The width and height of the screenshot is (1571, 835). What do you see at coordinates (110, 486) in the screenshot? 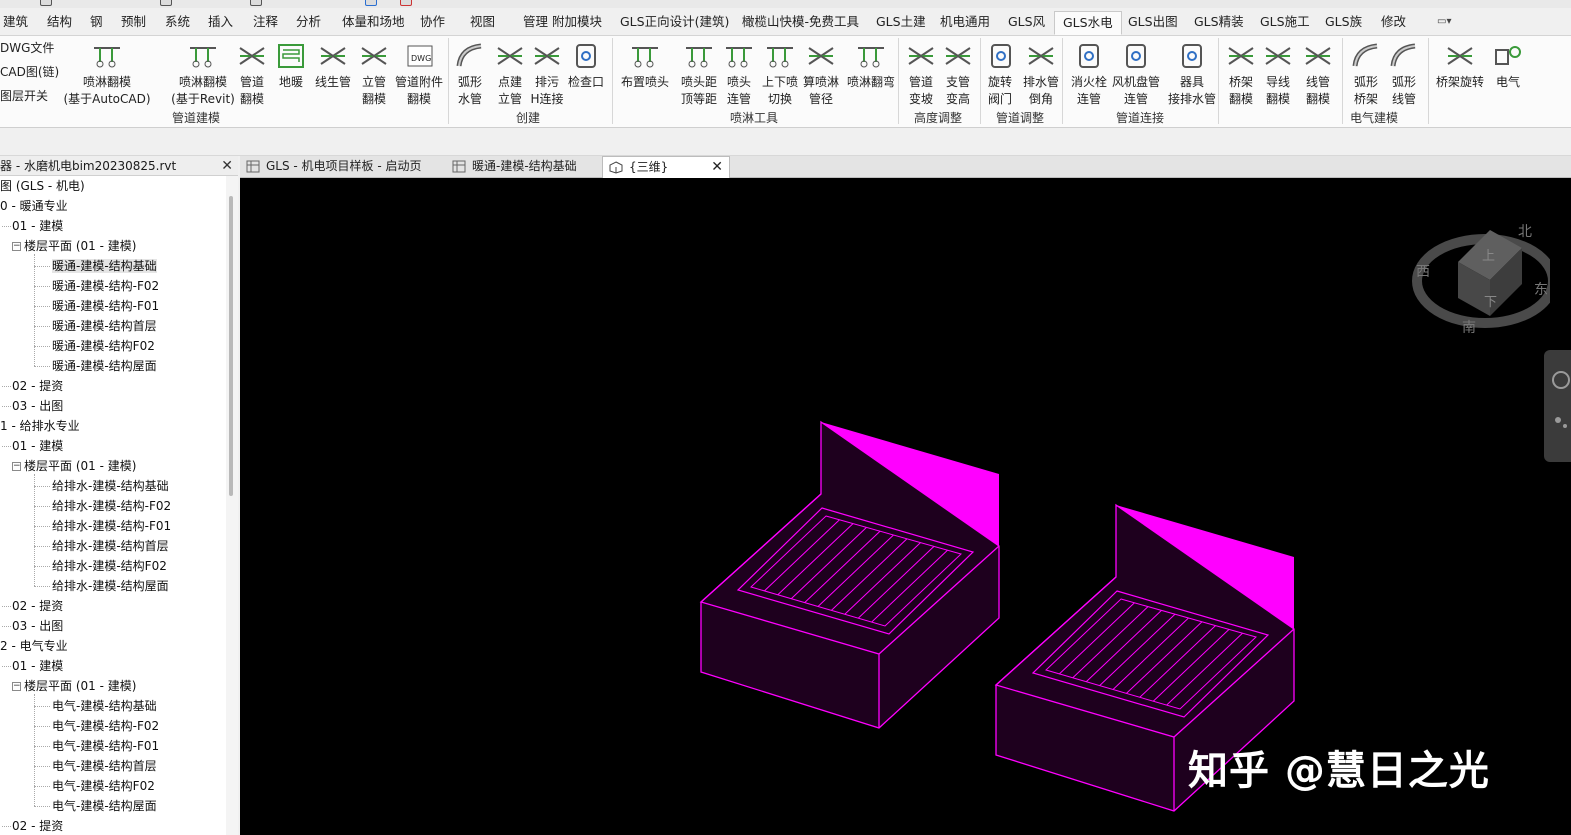
I see `view-tree-item: 给排水-建模-结构基础` at bounding box center [110, 486].